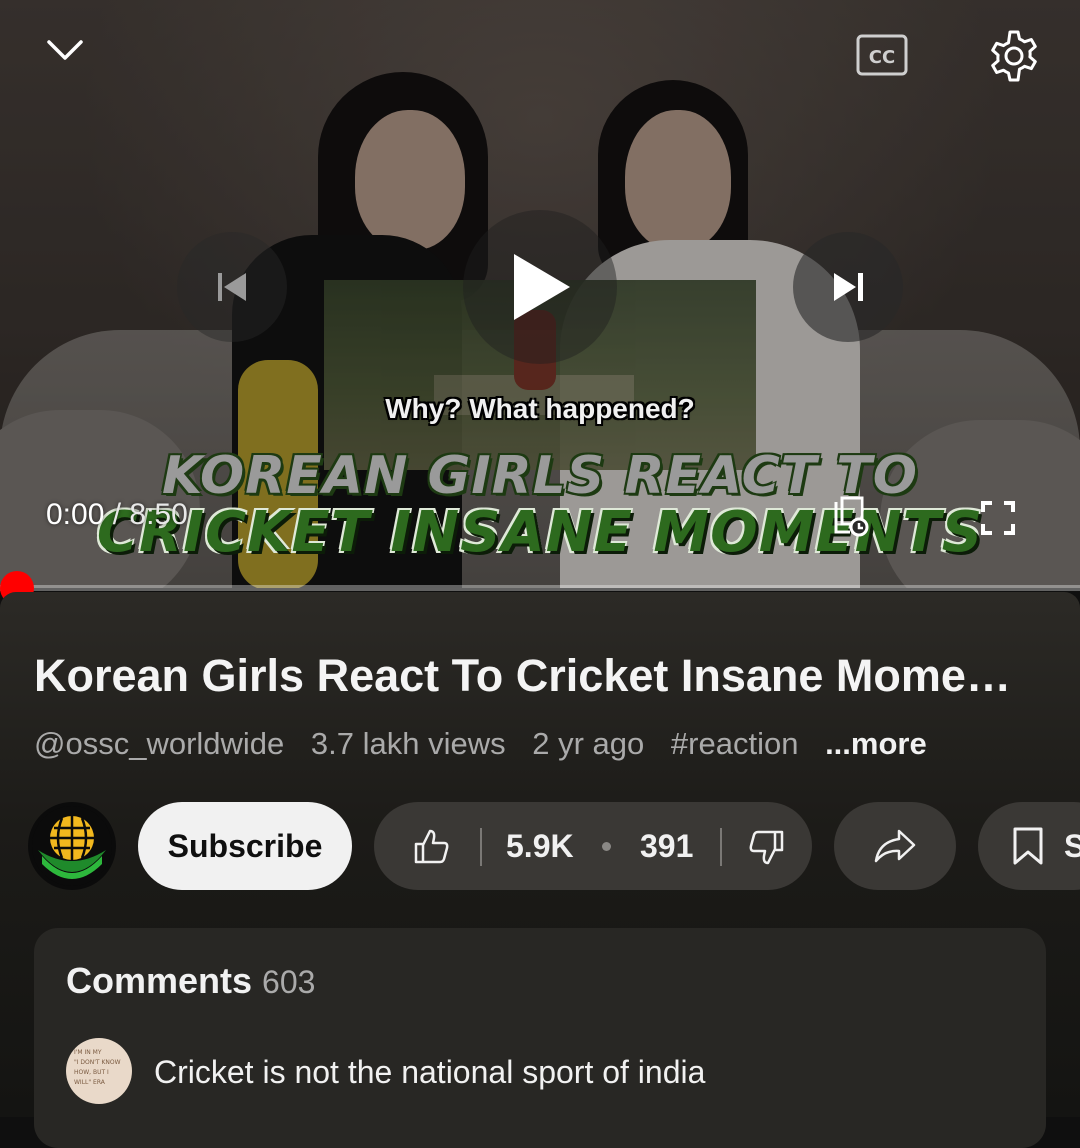  I want to click on share-button, so click(895, 846).